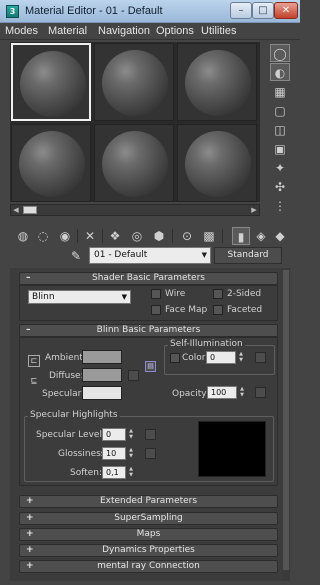  I want to click on color-checkbox, so click(175, 358).